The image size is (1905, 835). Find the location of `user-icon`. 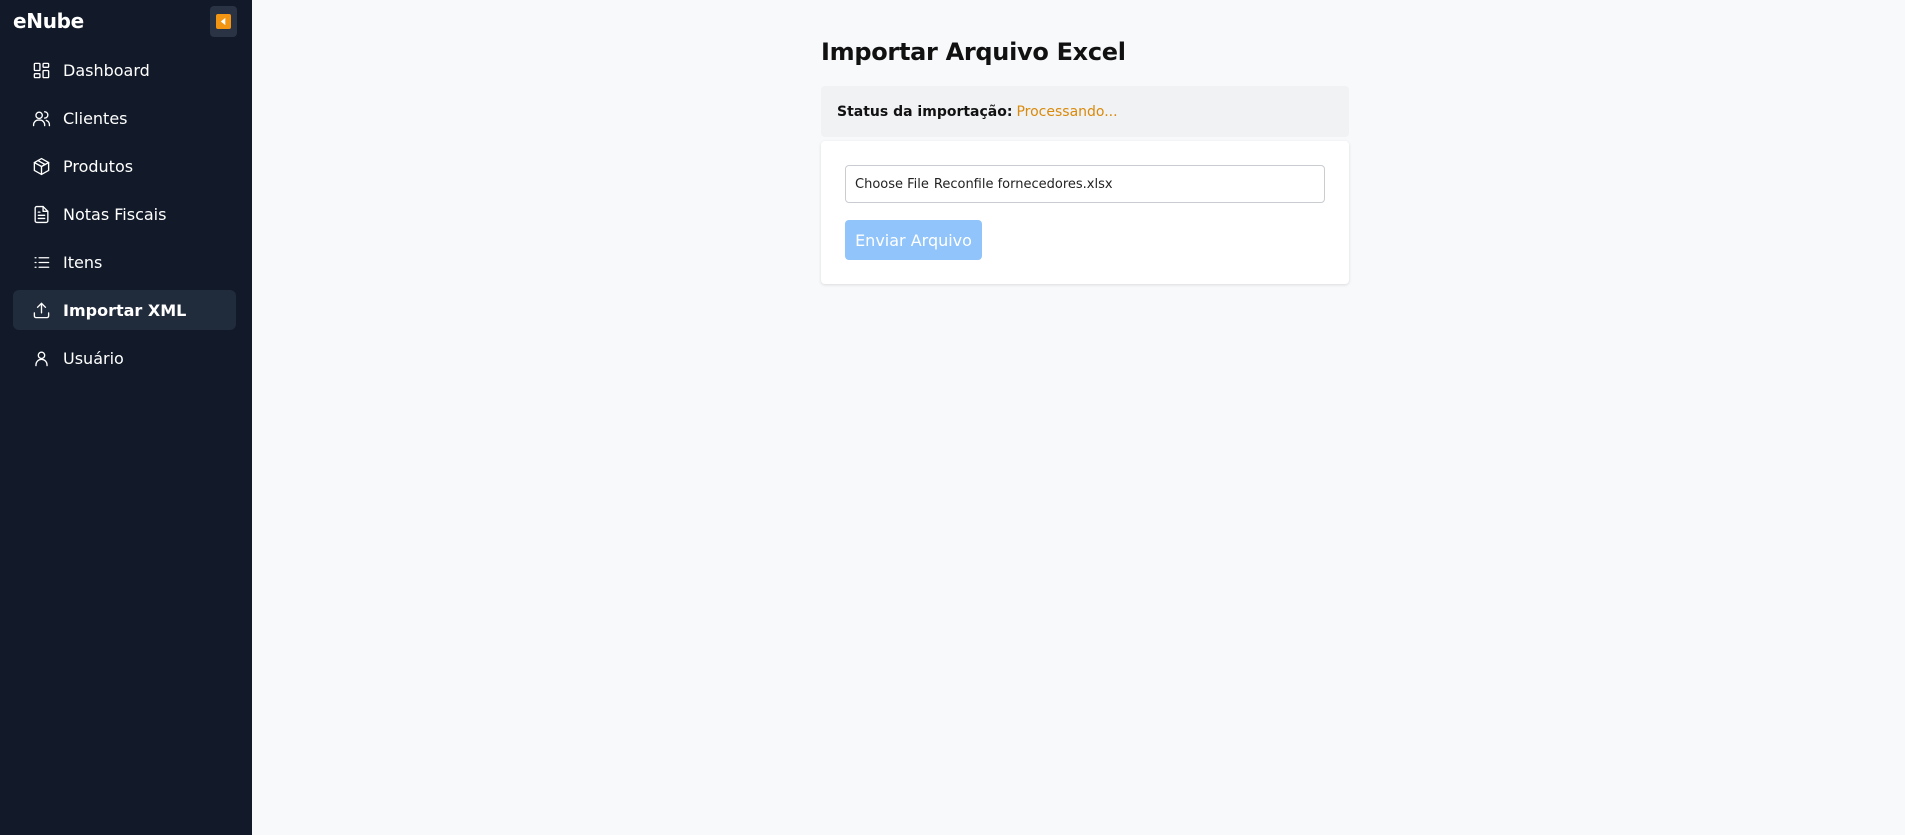

user-icon is located at coordinates (41, 358).